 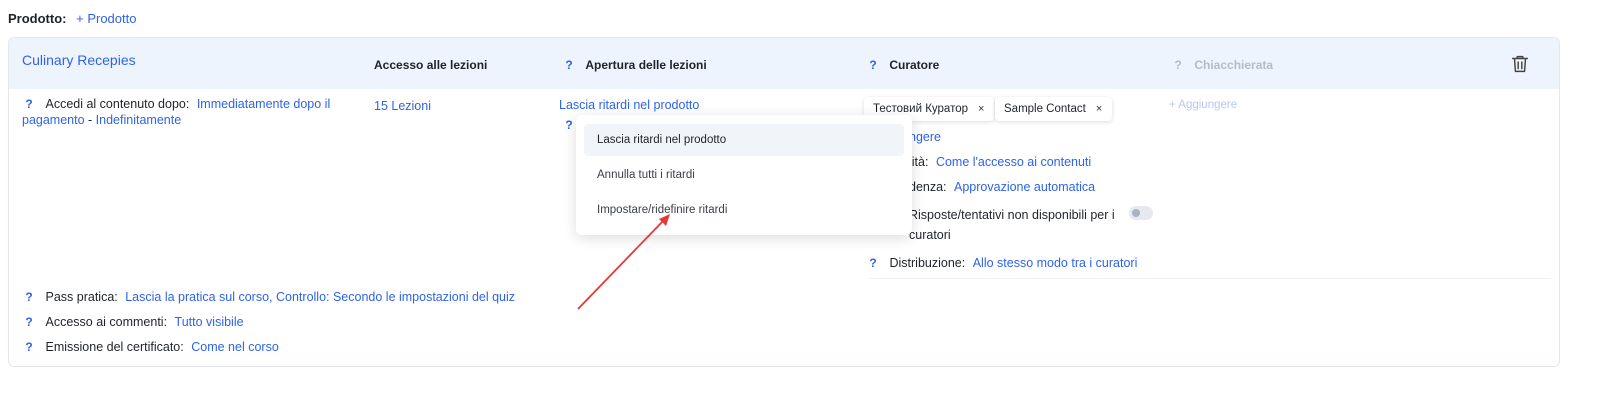 I want to click on practice-label: Pass pratica:, so click(x=81, y=297).